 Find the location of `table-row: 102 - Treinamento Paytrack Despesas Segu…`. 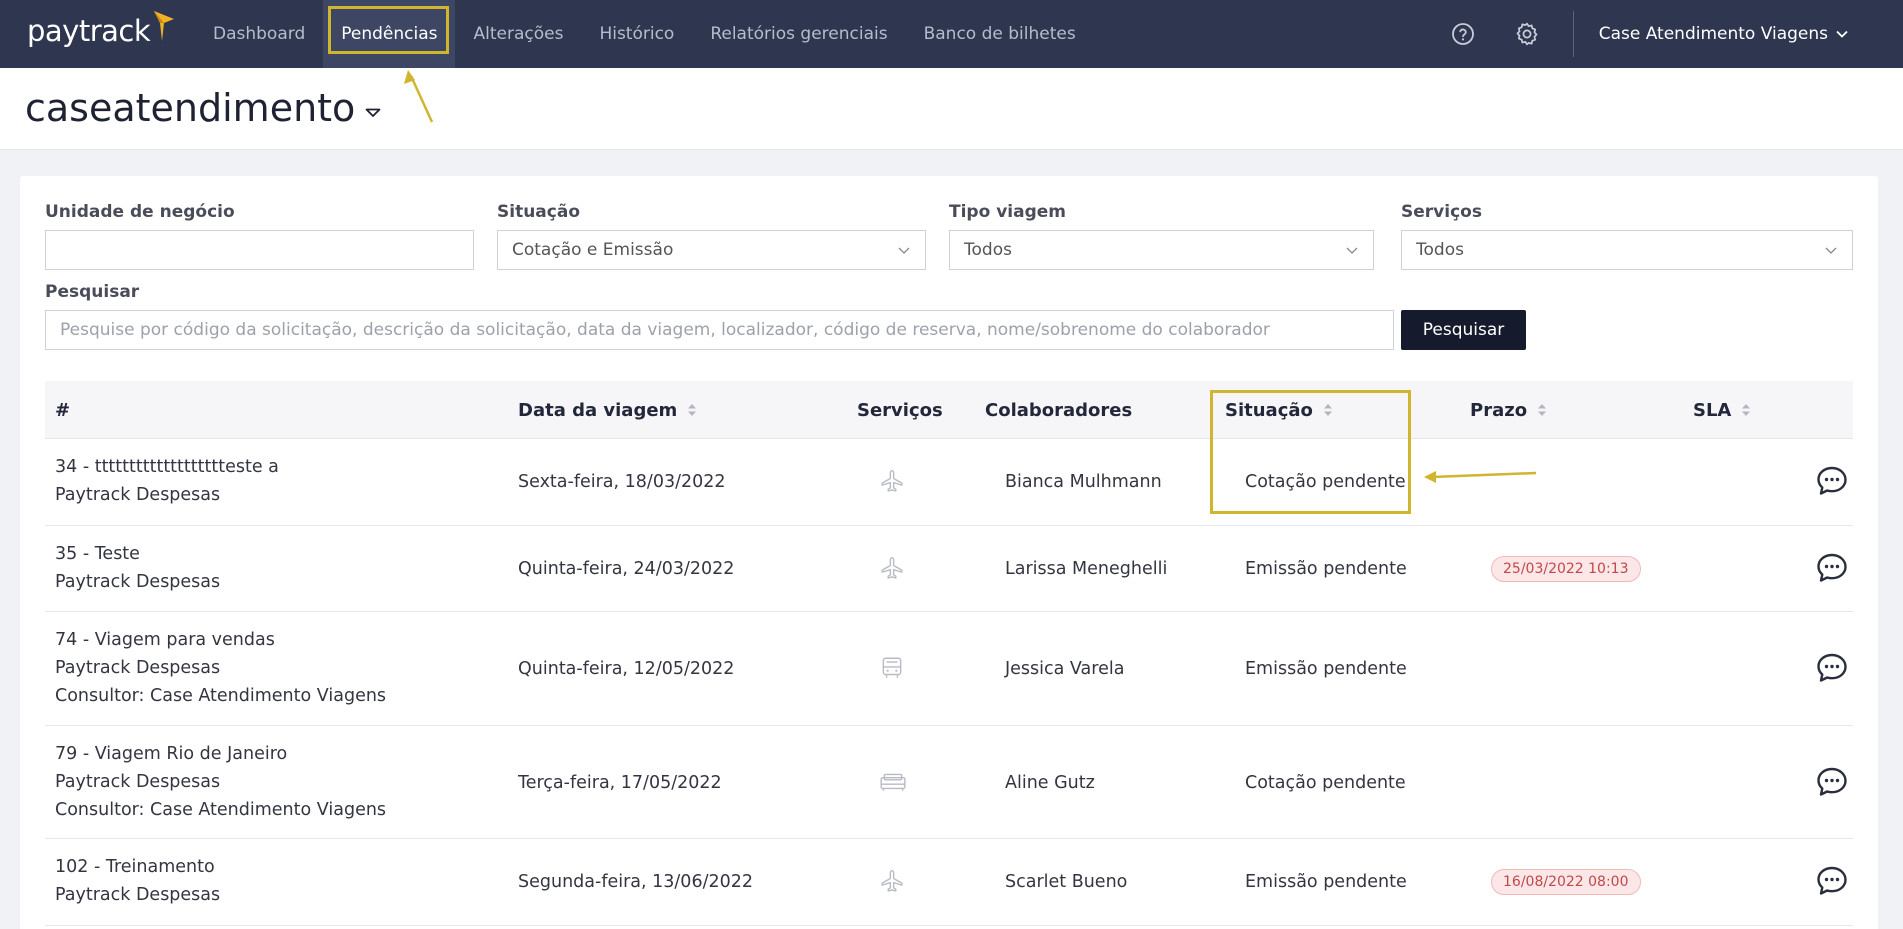

table-row: 102 - Treinamento Paytrack Despesas Segu… is located at coordinates (949, 882).